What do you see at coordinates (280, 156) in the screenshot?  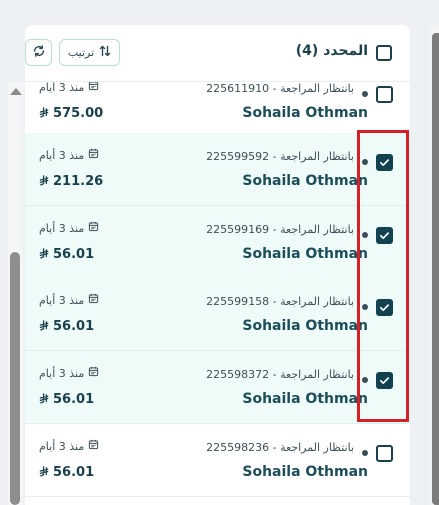 I see `request-status-label: بانتظار المراجعة - 225599592` at bounding box center [280, 156].